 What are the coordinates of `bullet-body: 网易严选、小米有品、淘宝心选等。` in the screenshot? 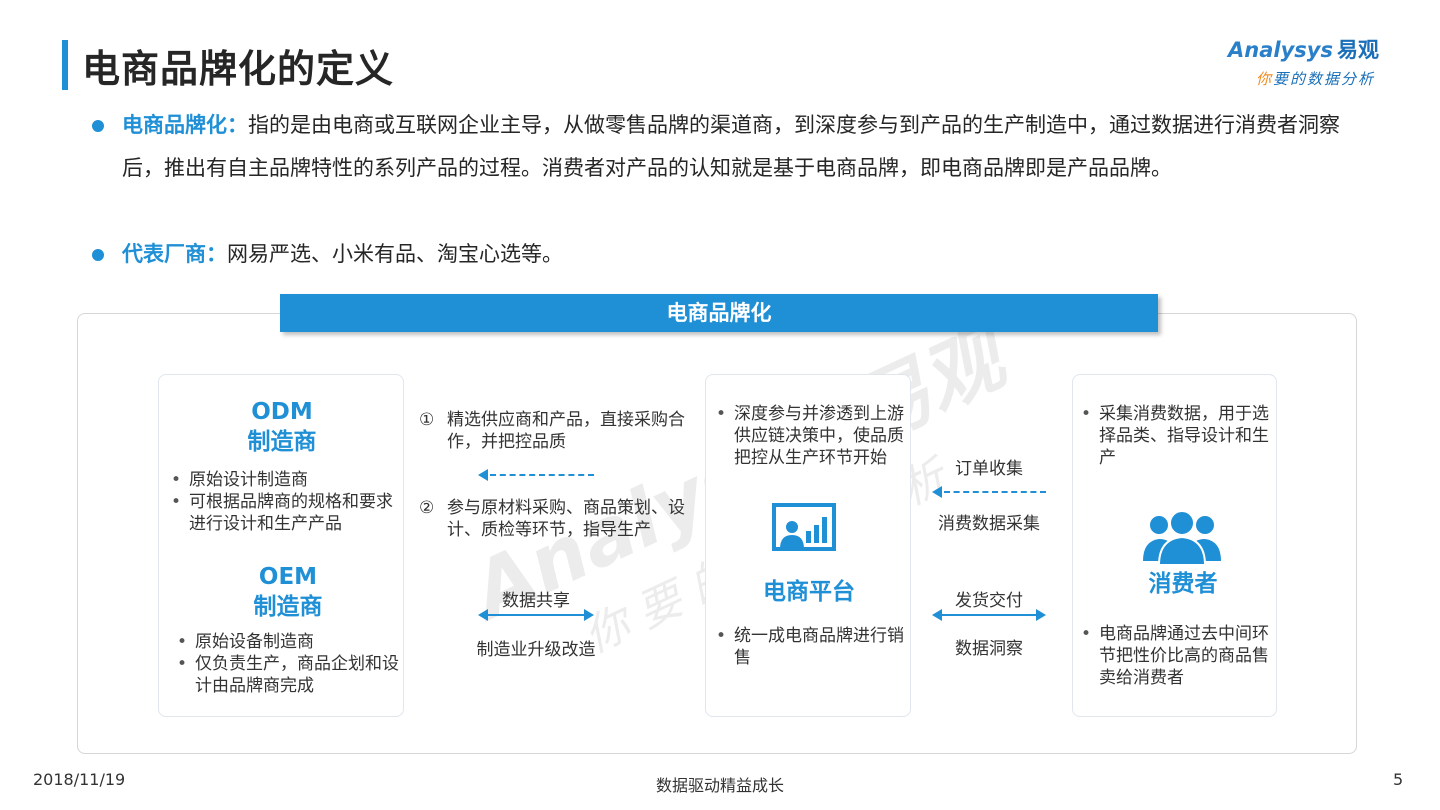 It's located at (395, 254).